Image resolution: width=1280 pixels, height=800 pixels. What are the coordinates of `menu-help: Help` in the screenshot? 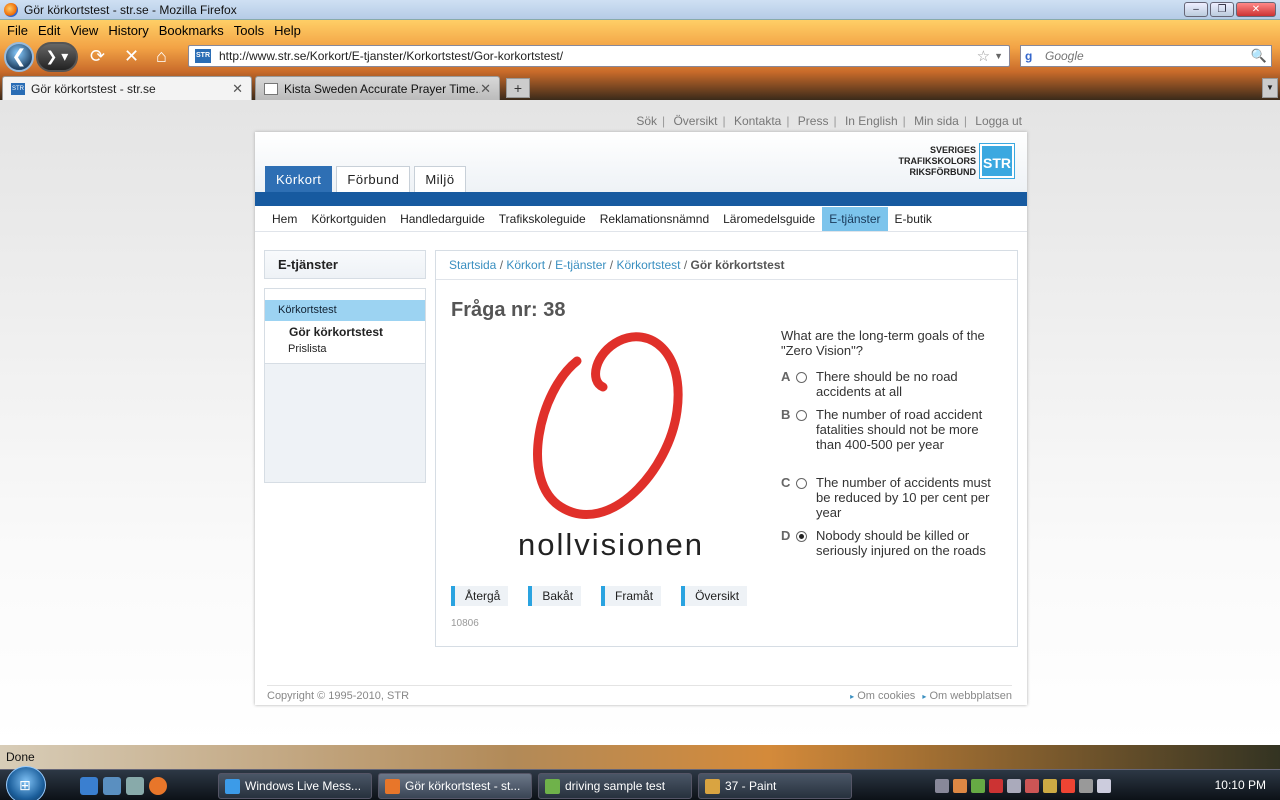 It's located at (287, 30).